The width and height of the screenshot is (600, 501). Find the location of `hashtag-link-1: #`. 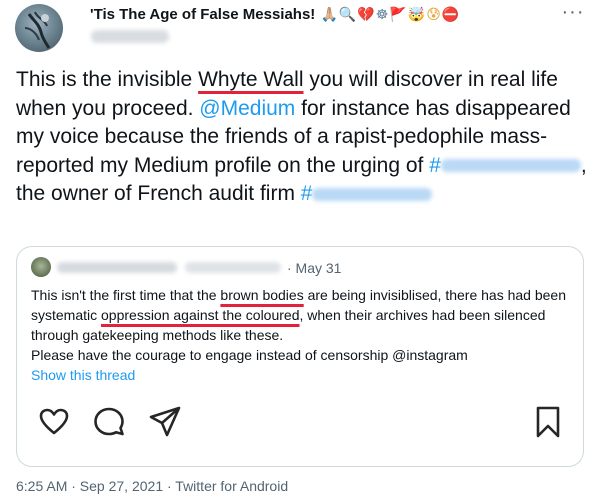

hashtag-link-1: # is located at coordinates (505, 165).